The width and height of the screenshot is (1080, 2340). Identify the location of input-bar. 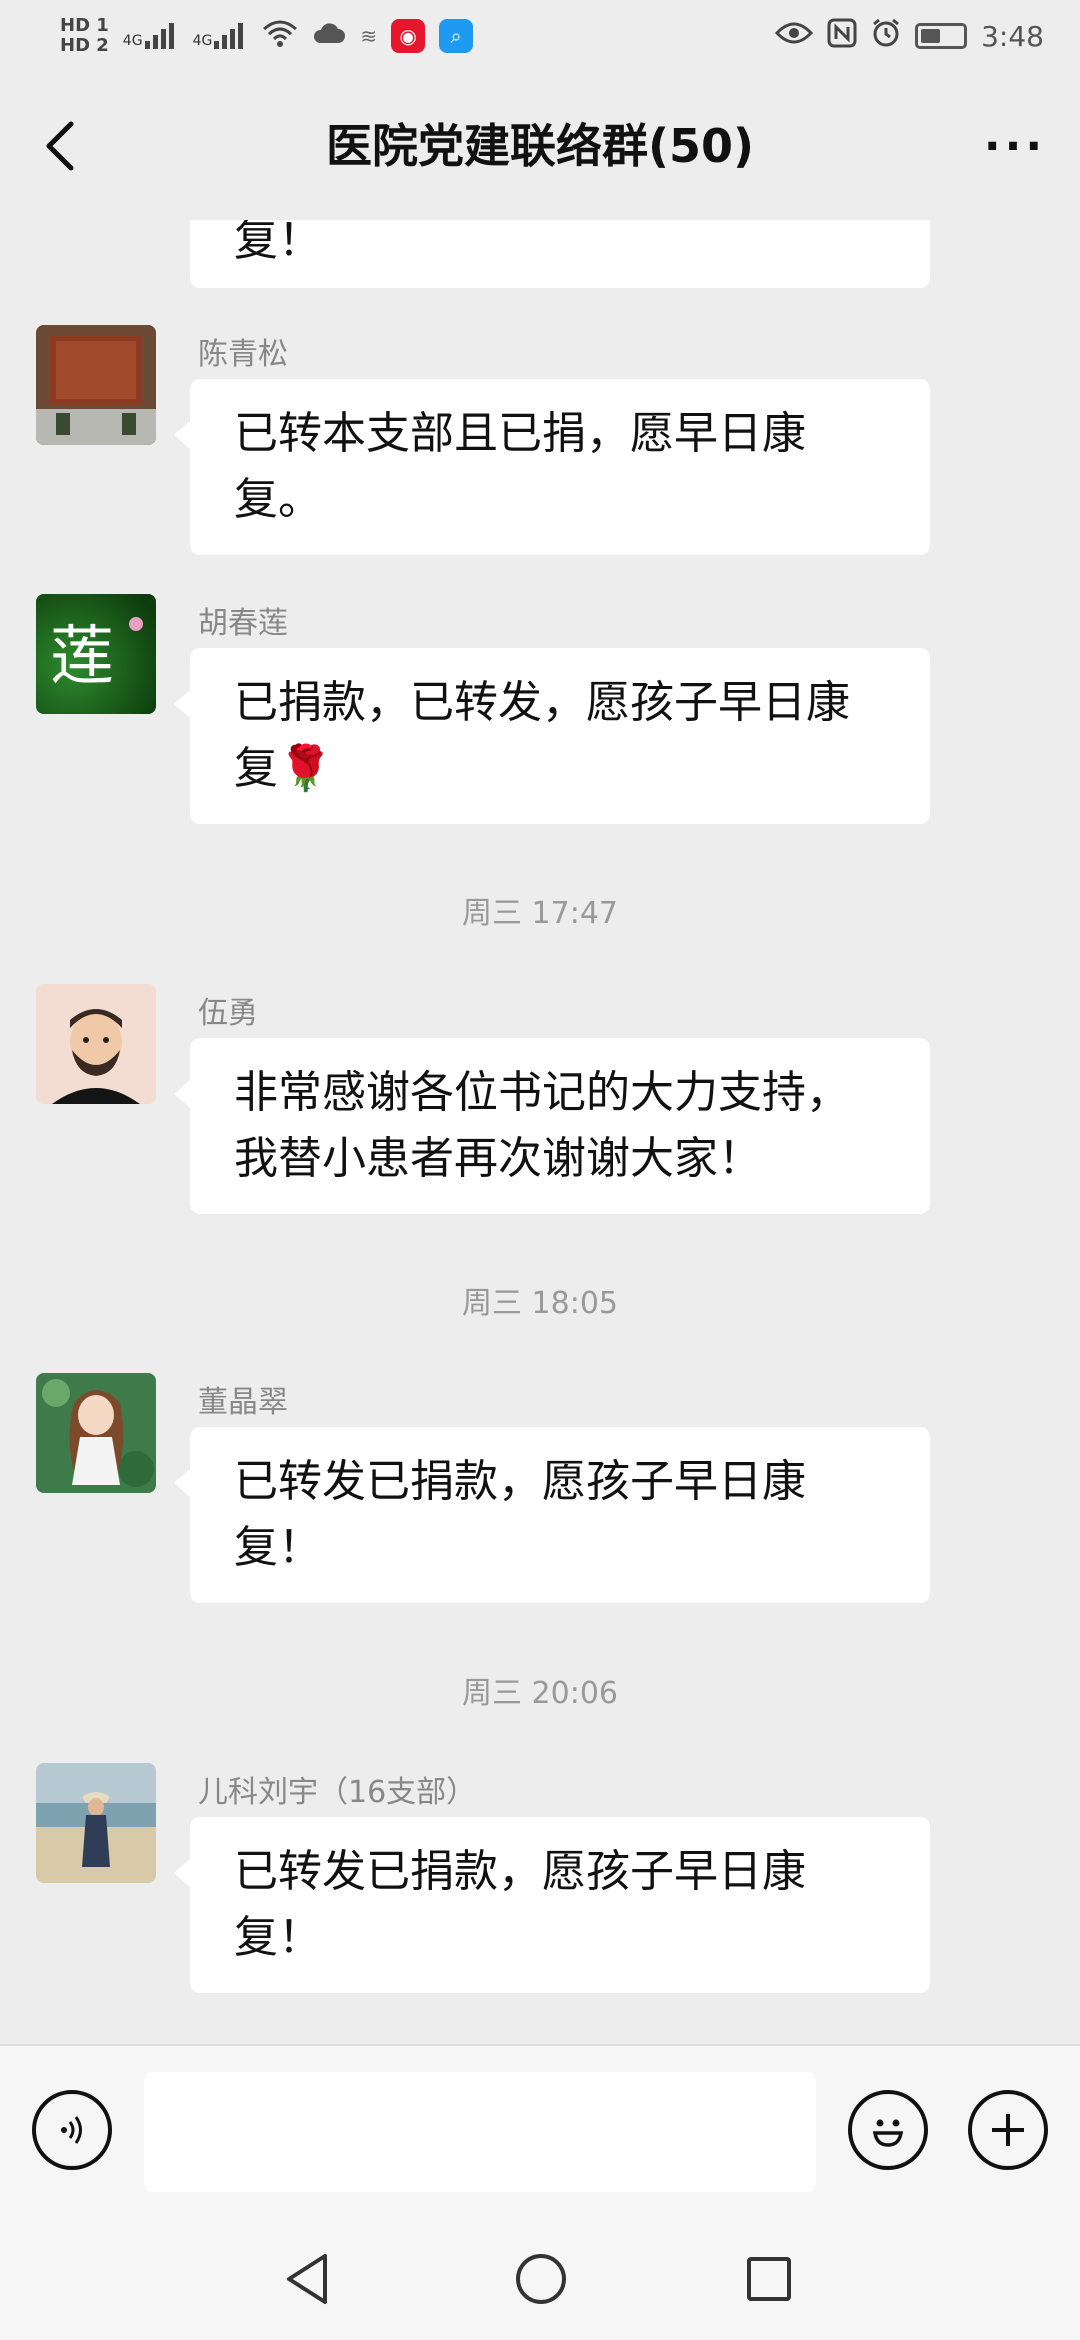
(540, 2130).